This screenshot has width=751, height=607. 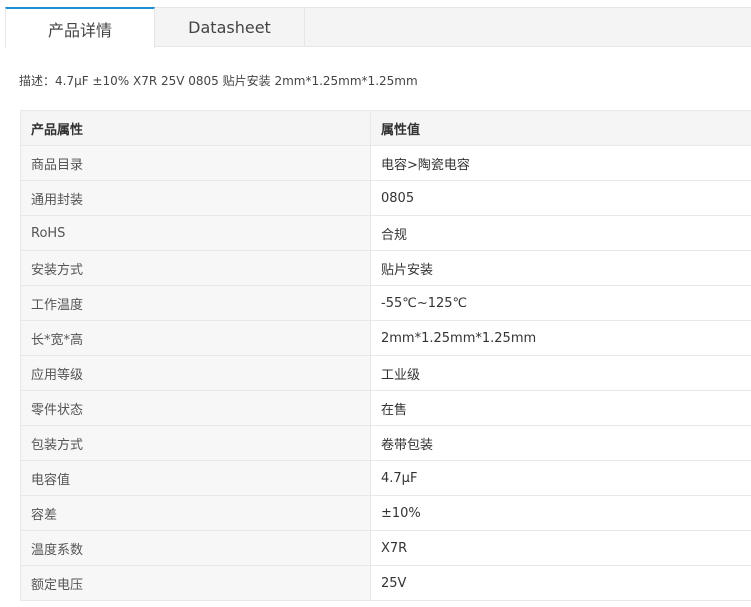 What do you see at coordinates (560, 373) in the screenshot?
I see `attribute-value: 工业级` at bounding box center [560, 373].